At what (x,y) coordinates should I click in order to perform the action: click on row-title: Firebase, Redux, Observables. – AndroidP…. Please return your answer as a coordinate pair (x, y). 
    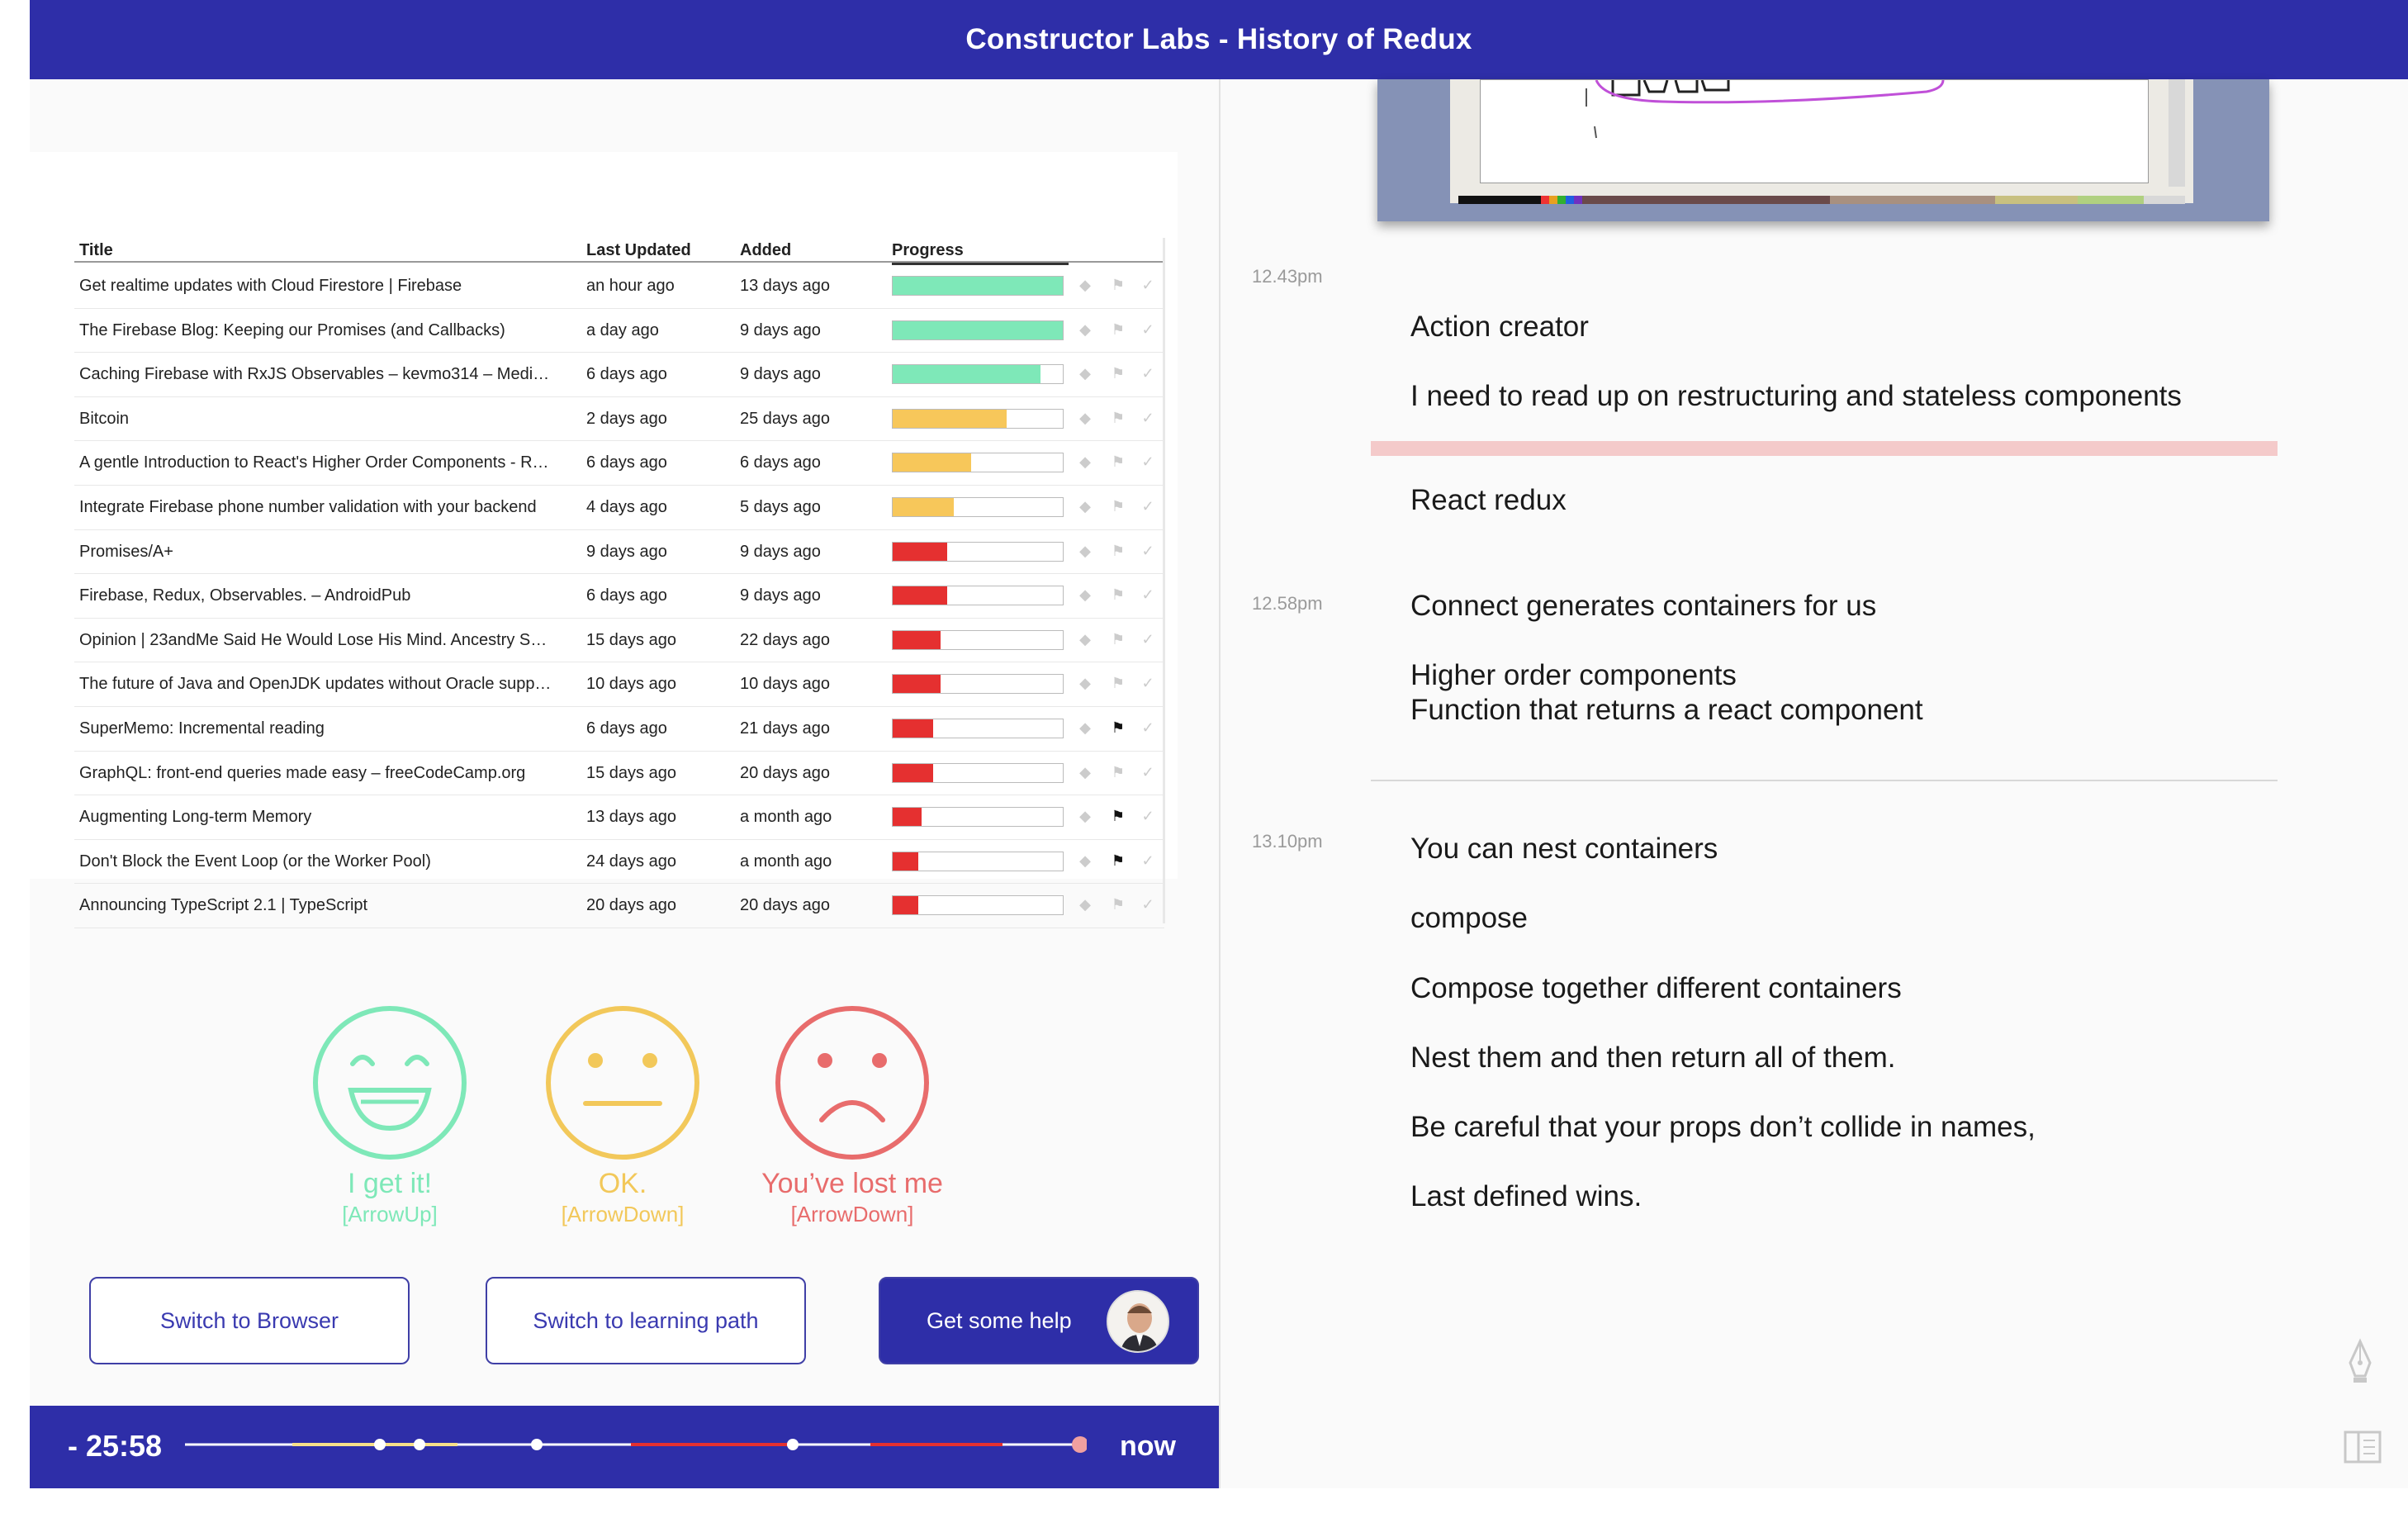
    Looking at the image, I should click on (327, 595).